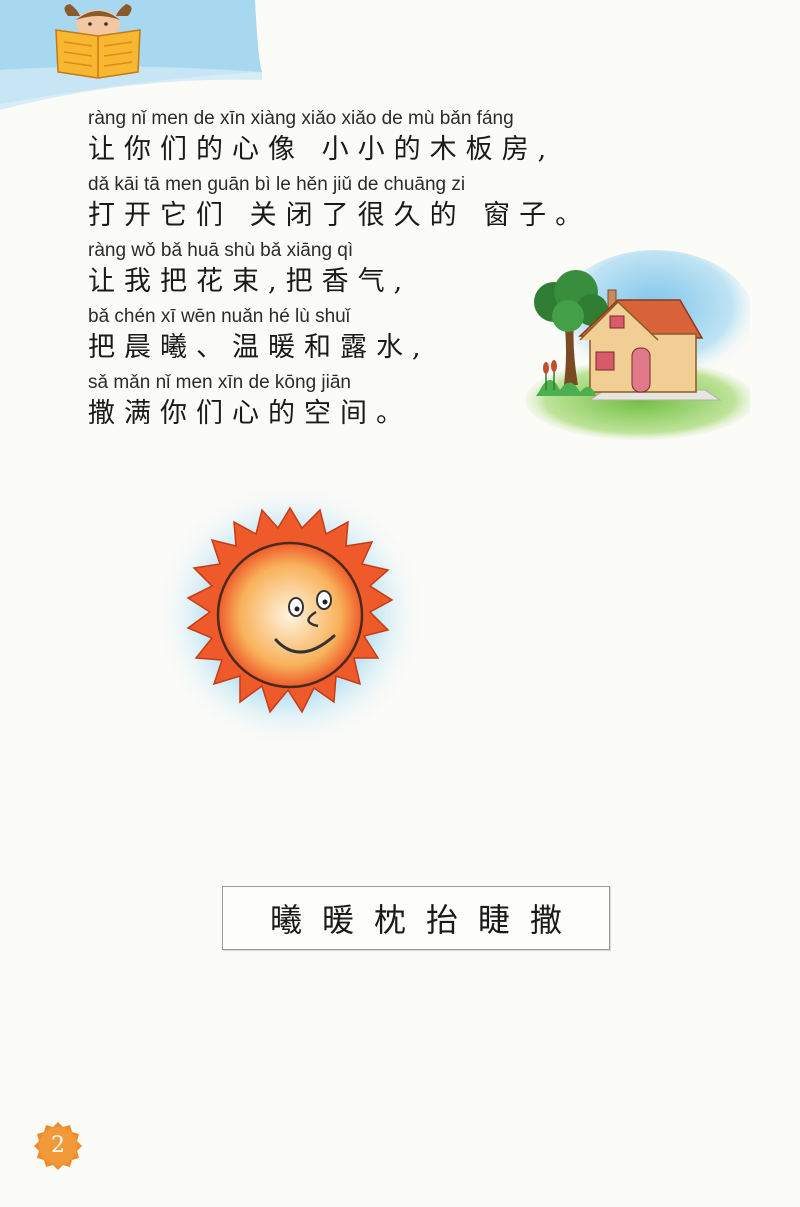  I want to click on reading-child-banner, so click(131, 55).